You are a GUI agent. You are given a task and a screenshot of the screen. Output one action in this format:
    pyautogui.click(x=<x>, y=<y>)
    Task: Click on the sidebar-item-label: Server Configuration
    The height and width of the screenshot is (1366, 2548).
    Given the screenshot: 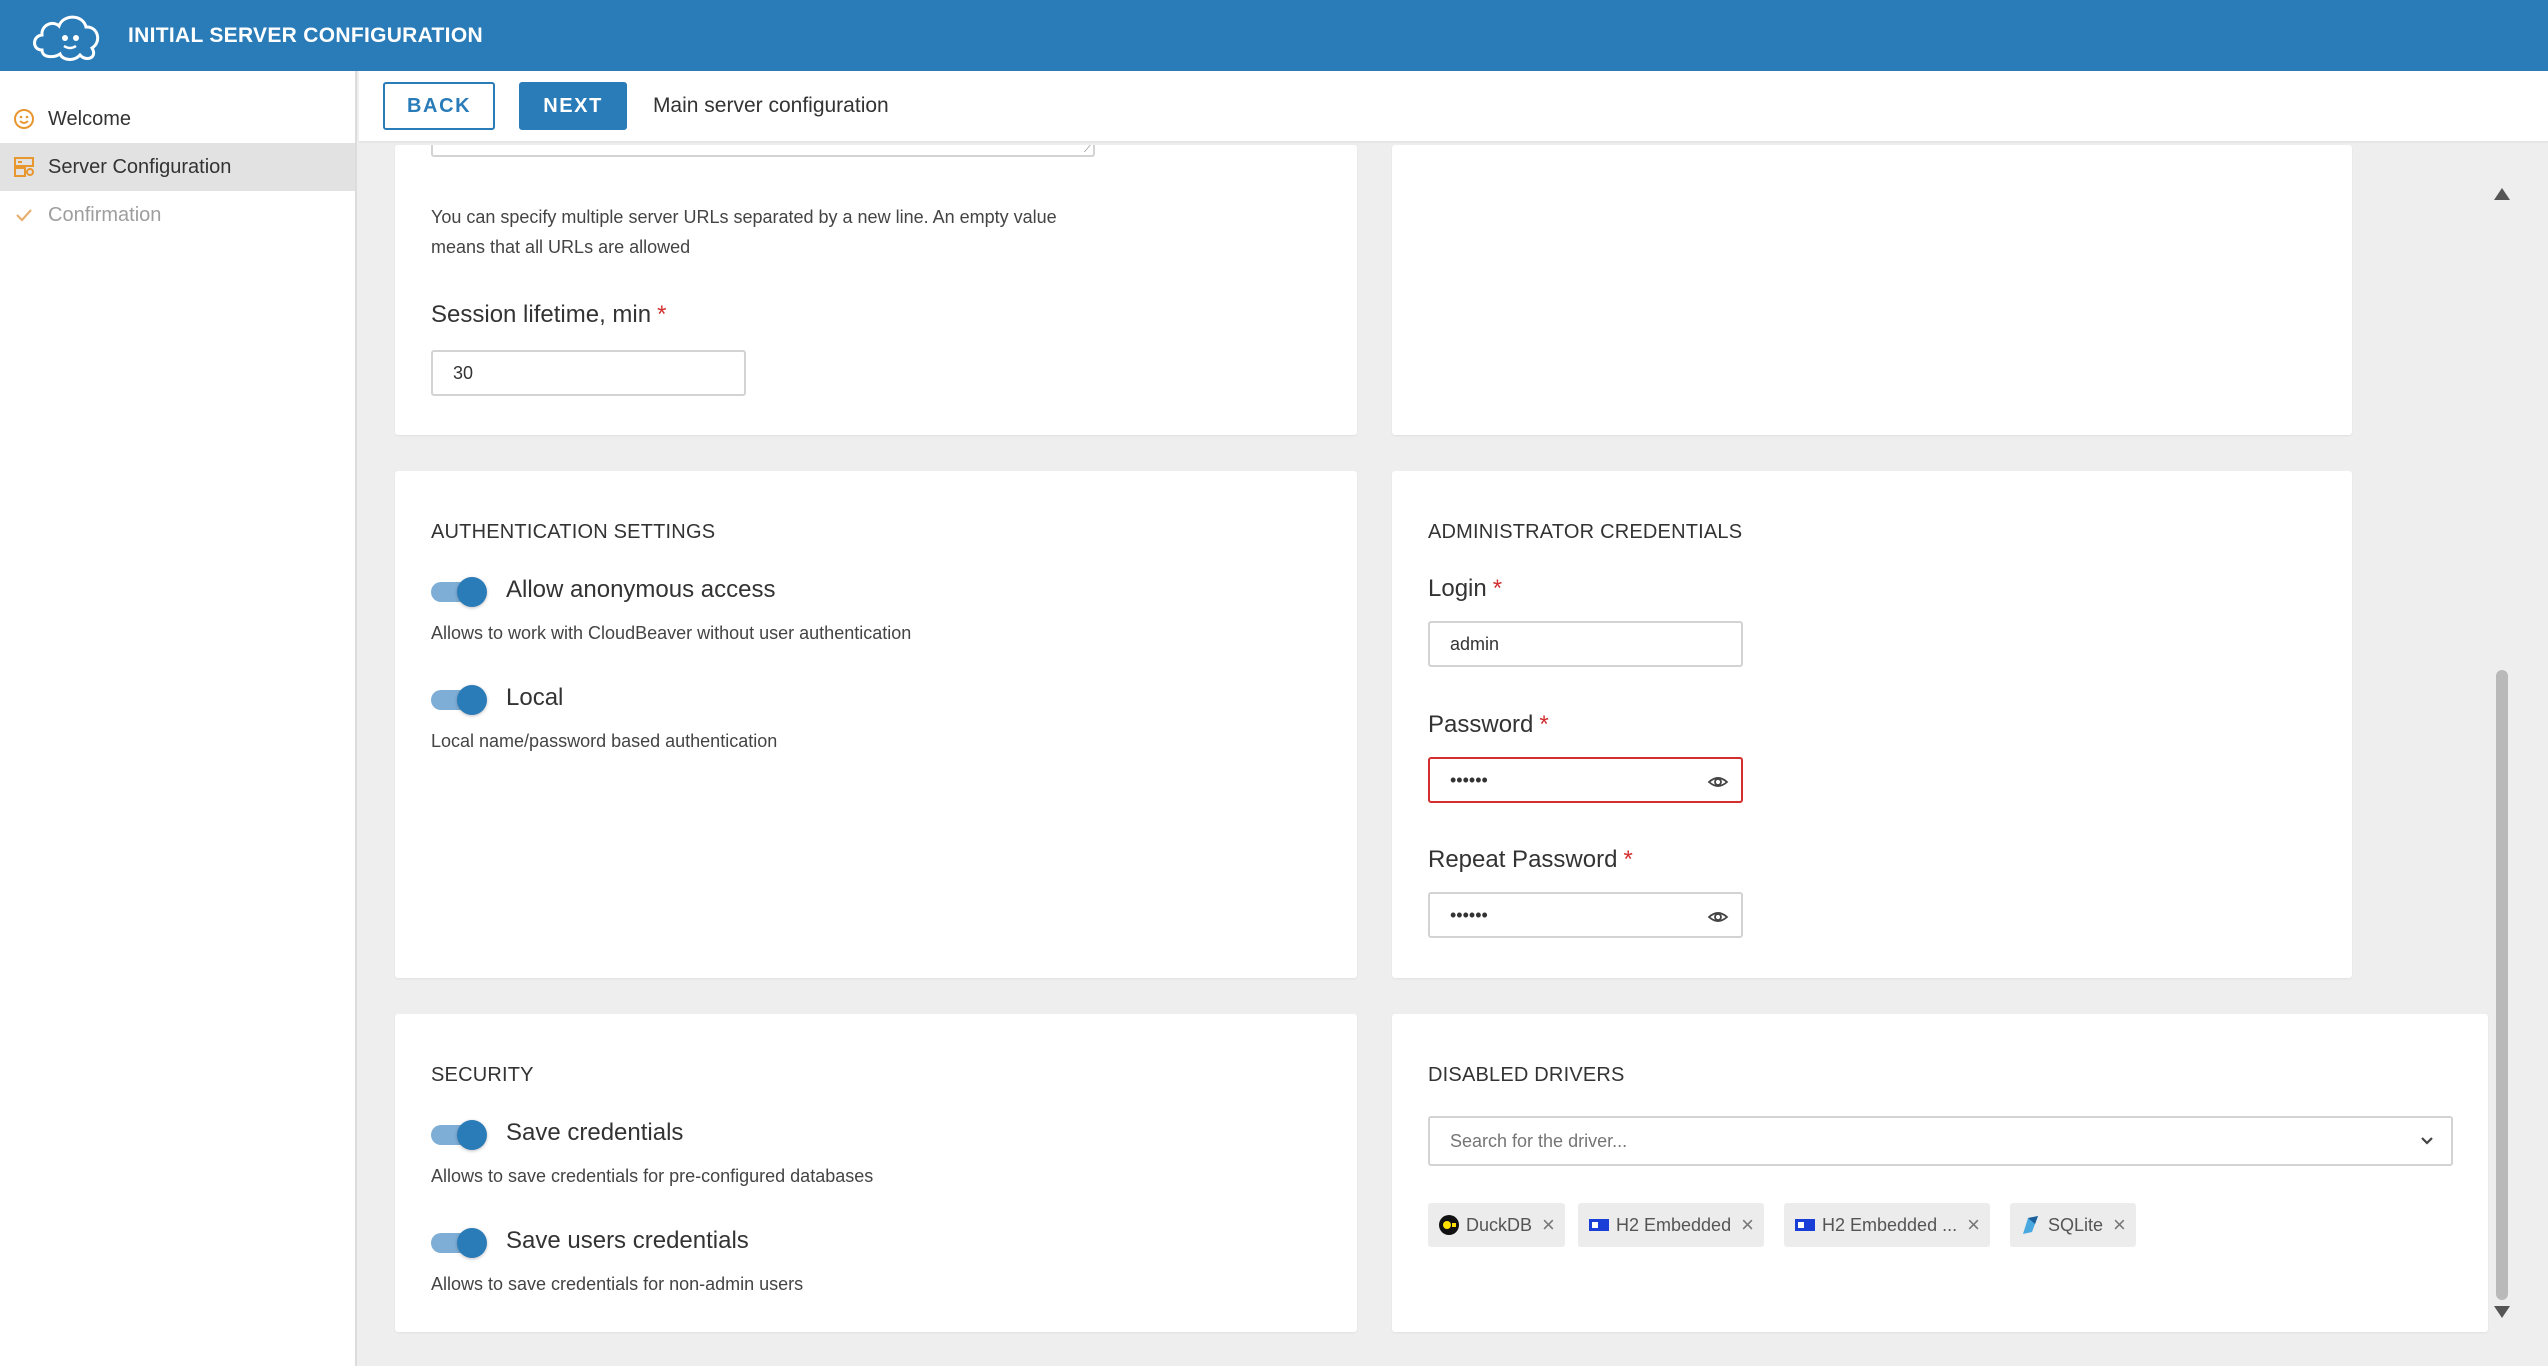 What is the action you would take?
    pyautogui.click(x=140, y=166)
    